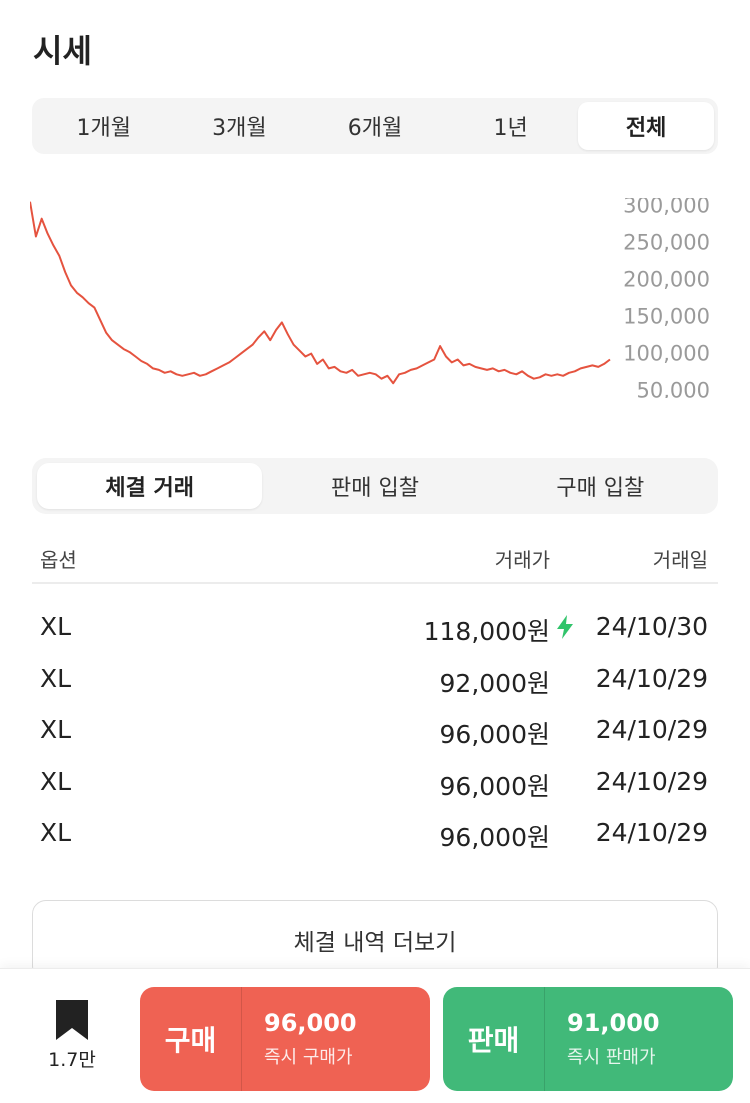  What do you see at coordinates (680, 560) in the screenshot?
I see `header-date: 거래일` at bounding box center [680, 560].